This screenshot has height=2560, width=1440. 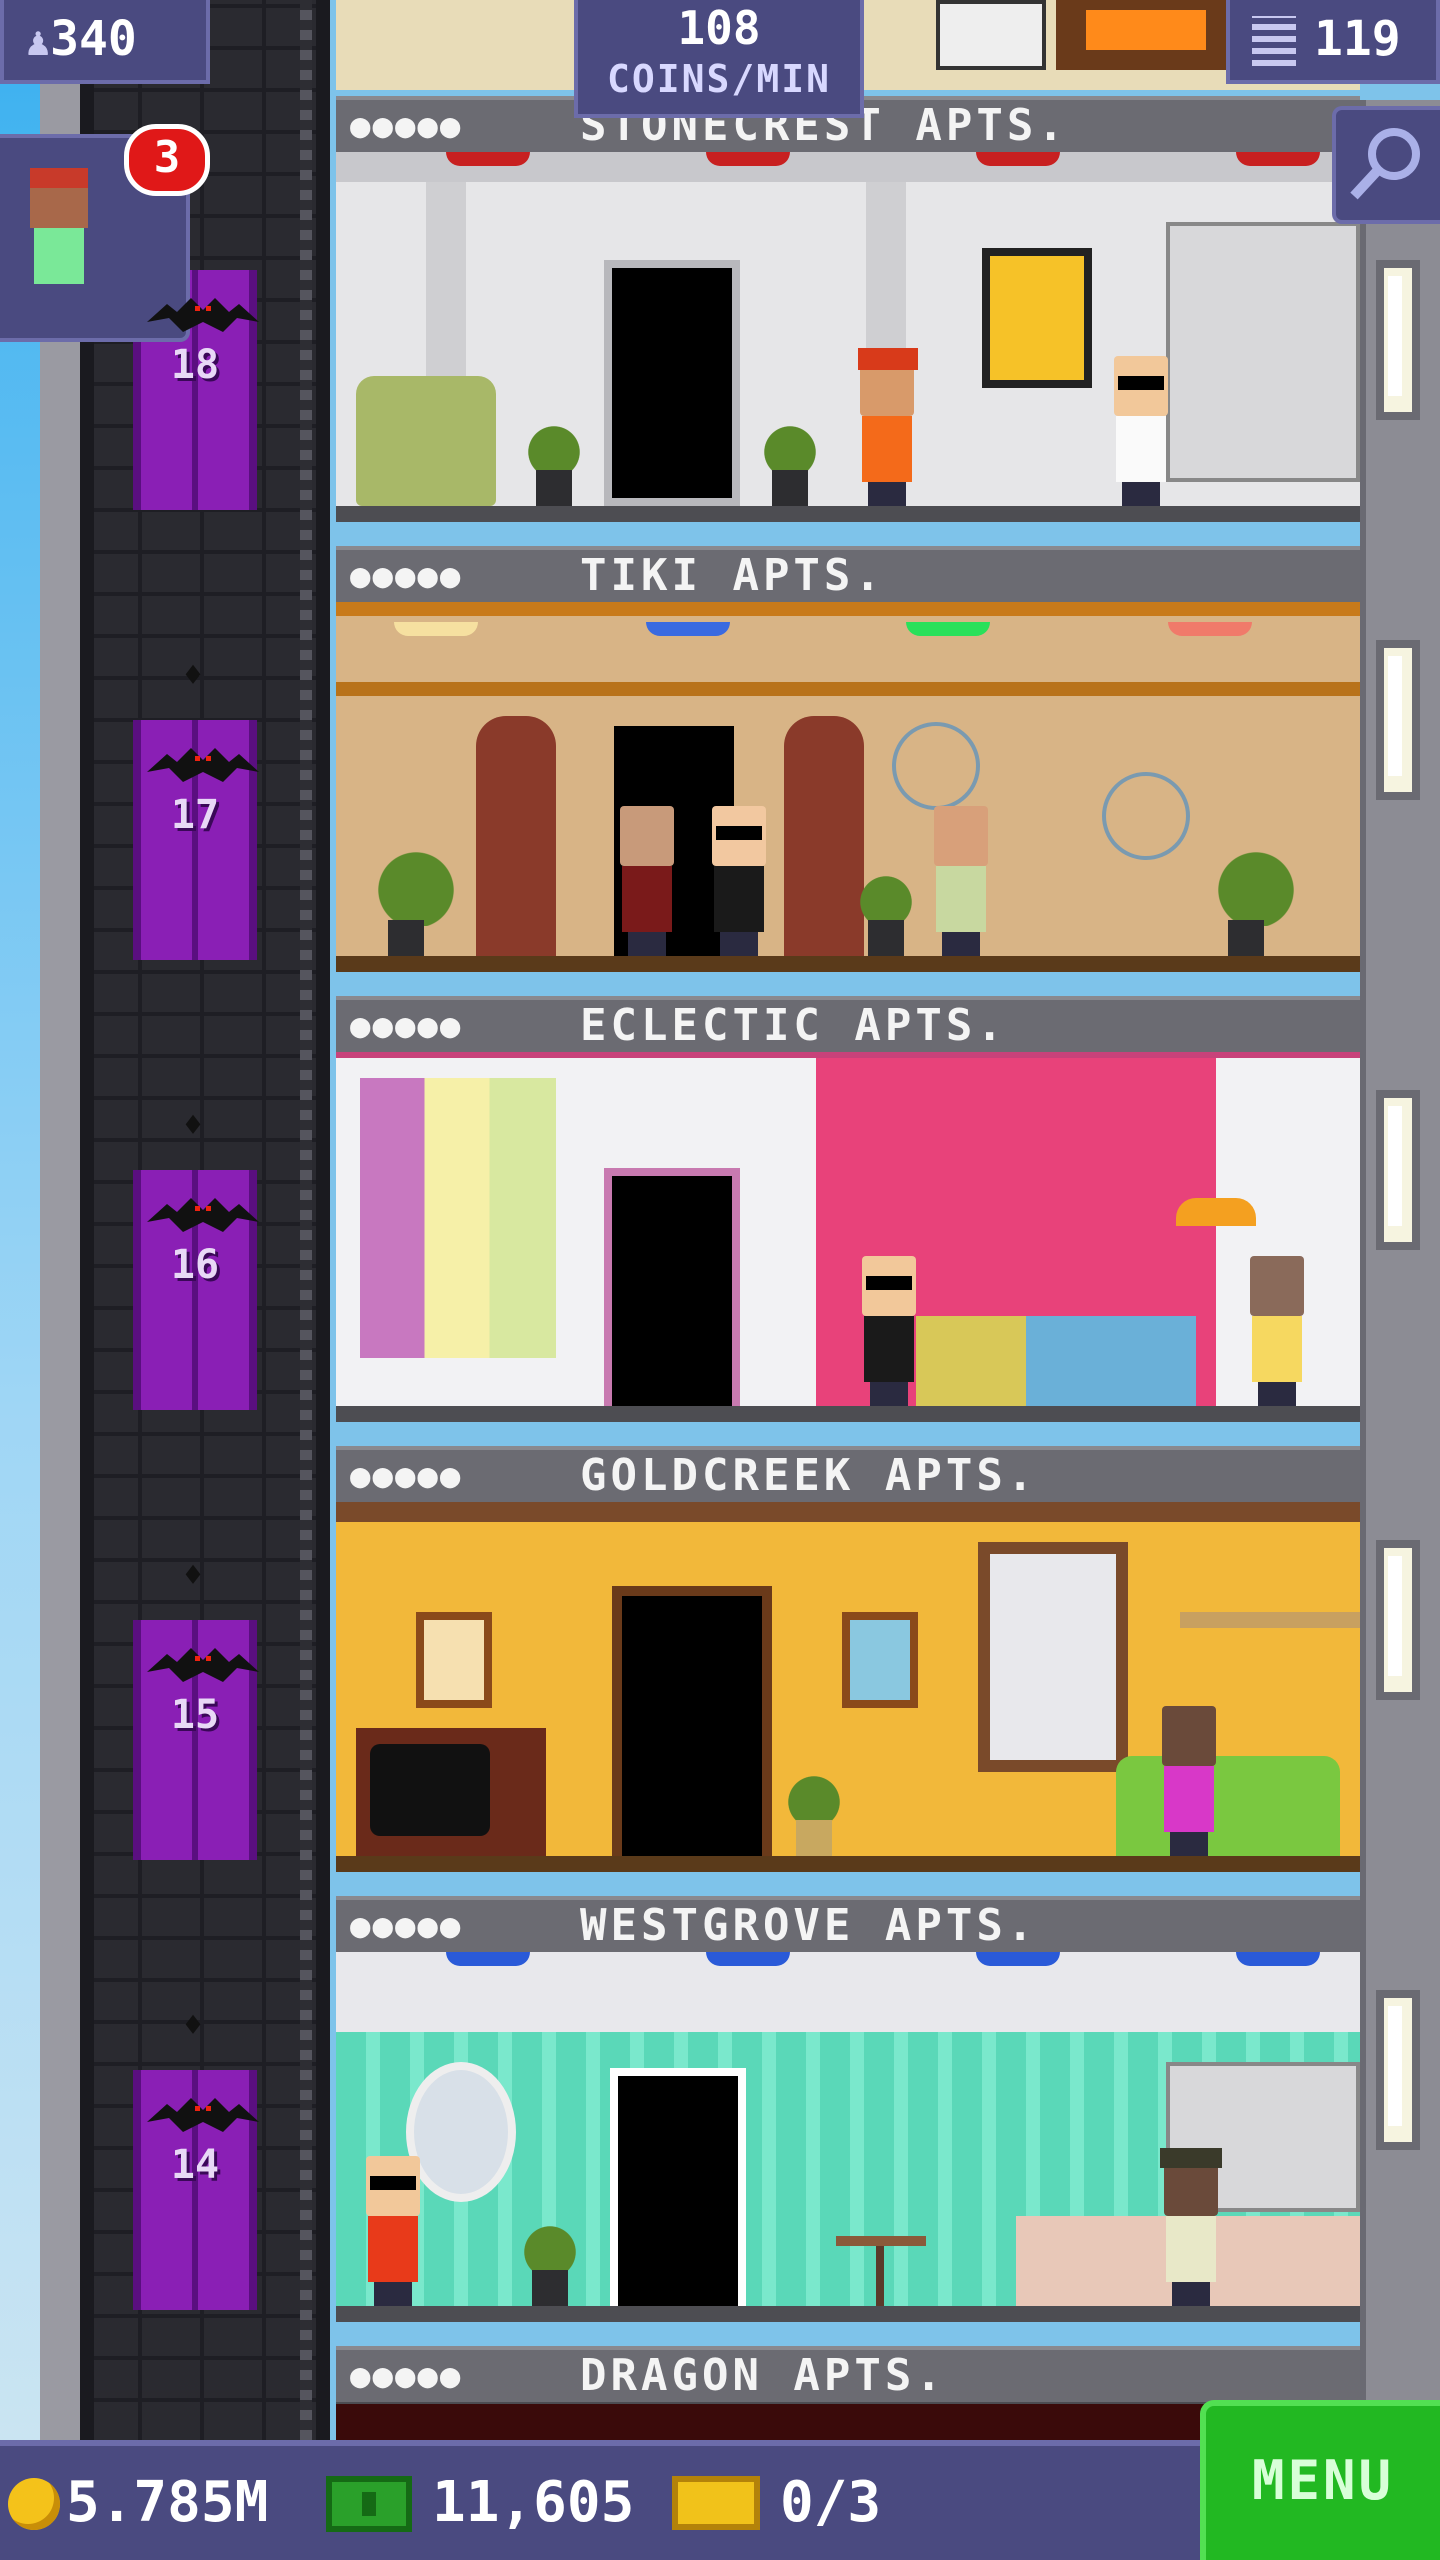 I want to click on elevator-door-14: 14, so click(x=196, y=2190).